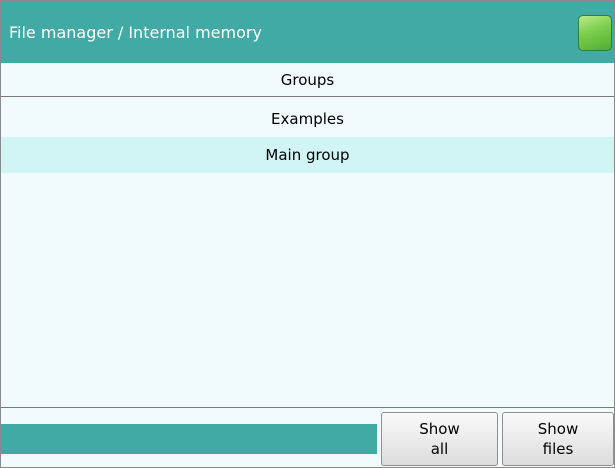 This screenshot has width=615, height=468. I want to click on show-files-button: Show files, so click(558, 439).